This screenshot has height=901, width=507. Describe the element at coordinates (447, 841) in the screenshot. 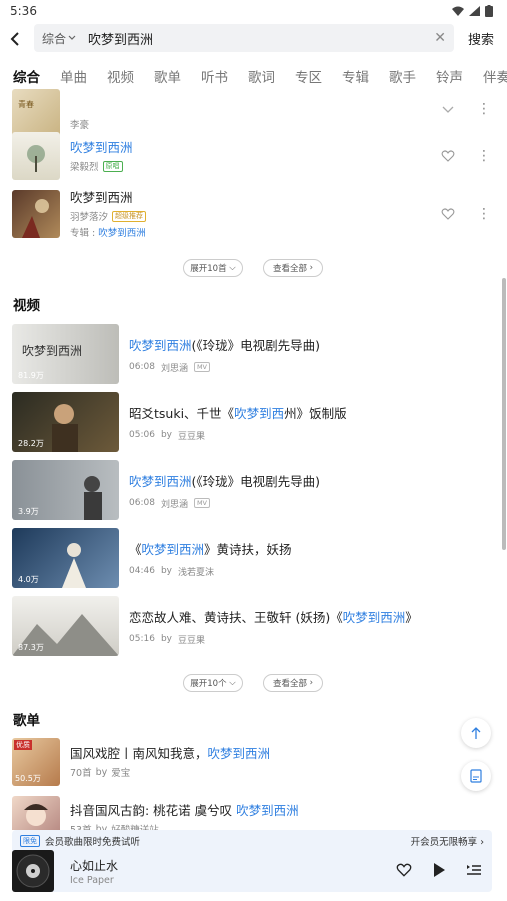

I see `vip-cta: 开会员无限畅享 ›` at that location.